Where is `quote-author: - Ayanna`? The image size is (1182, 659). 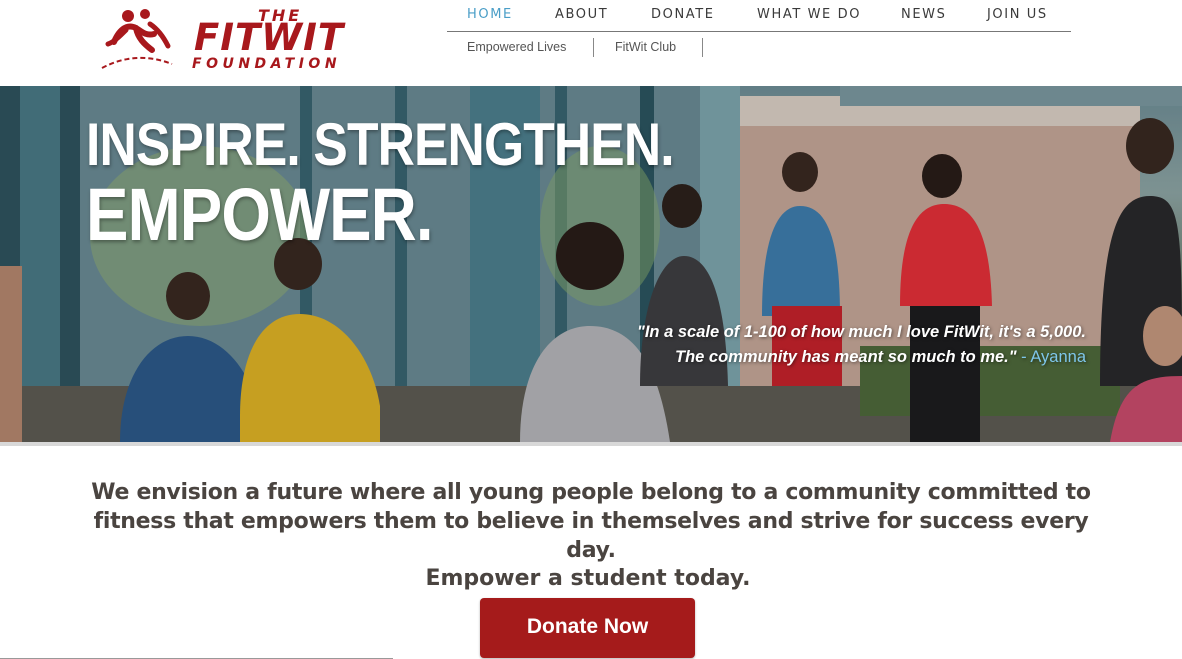
quote-author: - Ayanna is located at coordinates (1051, 357).